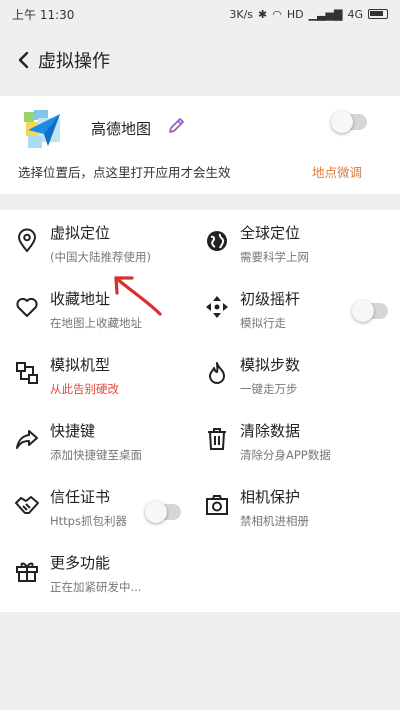 This screenshot has width=400, height=710. Describe the element at coordinates (270, 233) in the screenshot. I see `feature-title: 全球定位` at that location.